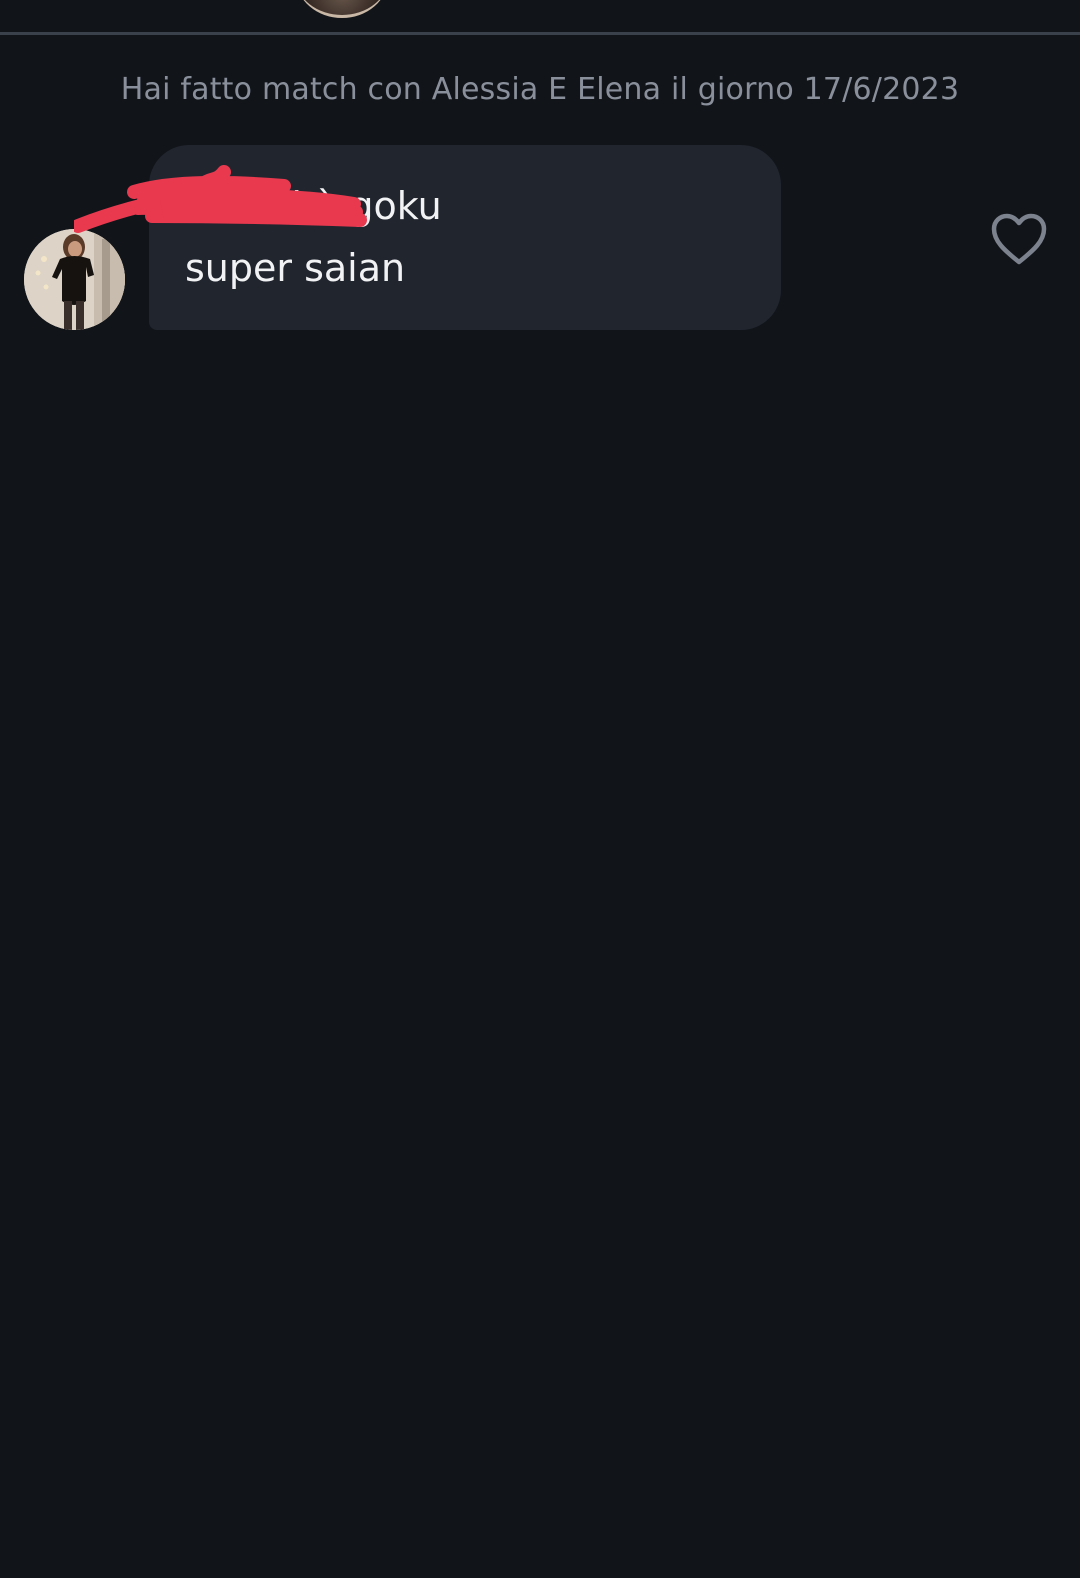  What do you see at coordinates (313, 237) in the screenshot?
I see `message-text: ma lei è goku super saian` at bounding box center [313, 237].